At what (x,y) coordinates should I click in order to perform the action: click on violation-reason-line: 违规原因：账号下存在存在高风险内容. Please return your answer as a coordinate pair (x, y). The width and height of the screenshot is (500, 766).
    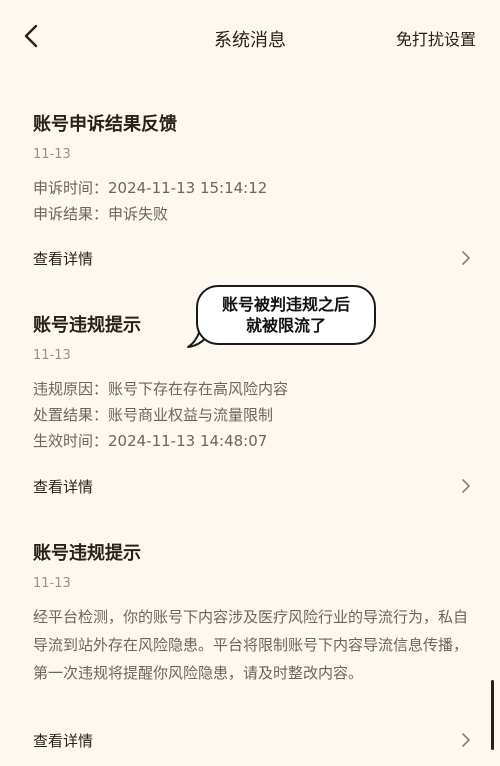
    Looking at the image, I should click on (161, 389).